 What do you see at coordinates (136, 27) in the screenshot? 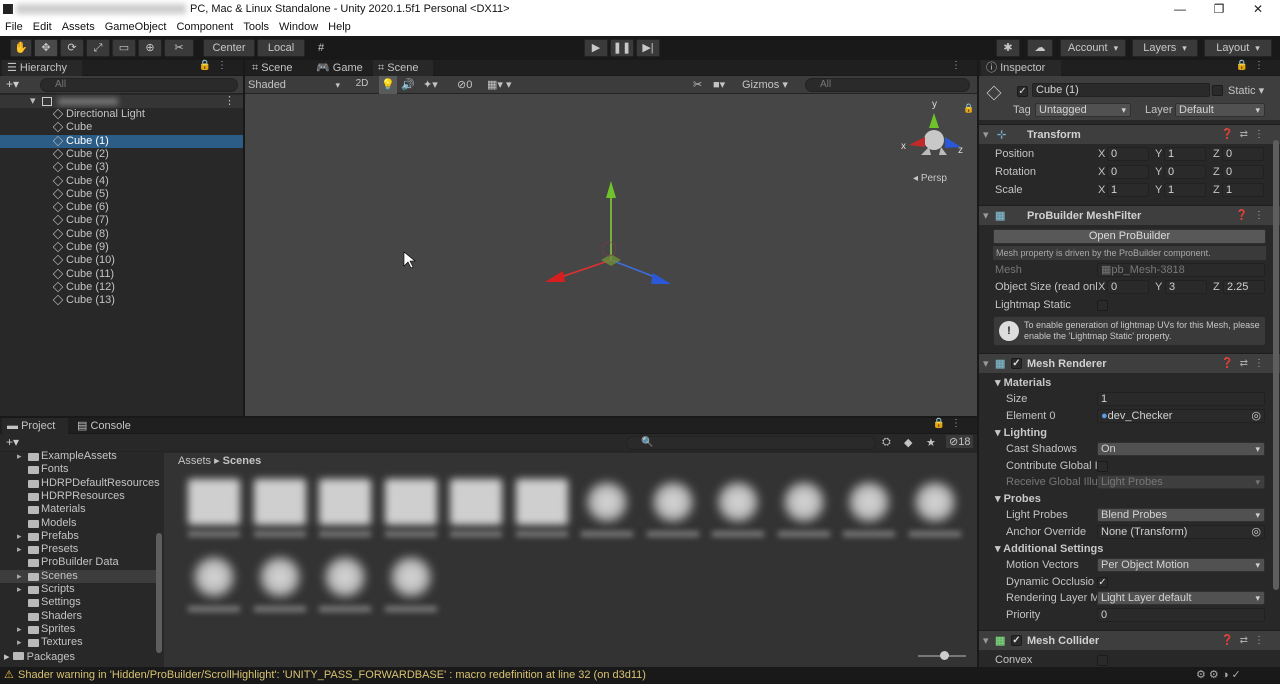
I see `menu-gameobject: GameObject` at bounding box center [136, 27].